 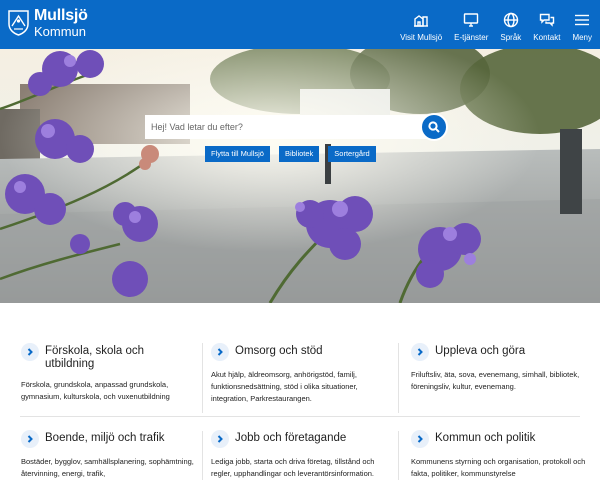 I want to click on nav-label: Meny, so click(x=582, y=37).